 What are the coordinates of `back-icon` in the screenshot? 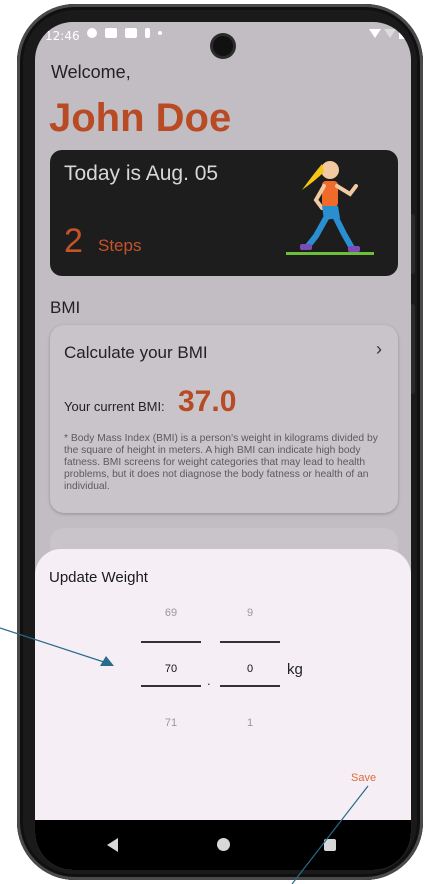 It's located at (112, 845).